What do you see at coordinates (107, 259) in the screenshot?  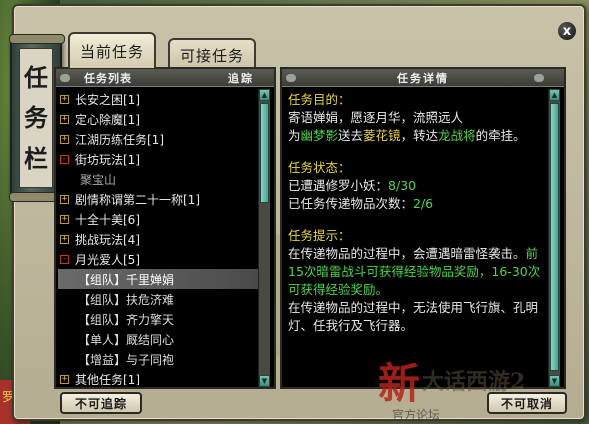 I see `task-label: 月光爱人[5]` at bounding box center [107, 259].